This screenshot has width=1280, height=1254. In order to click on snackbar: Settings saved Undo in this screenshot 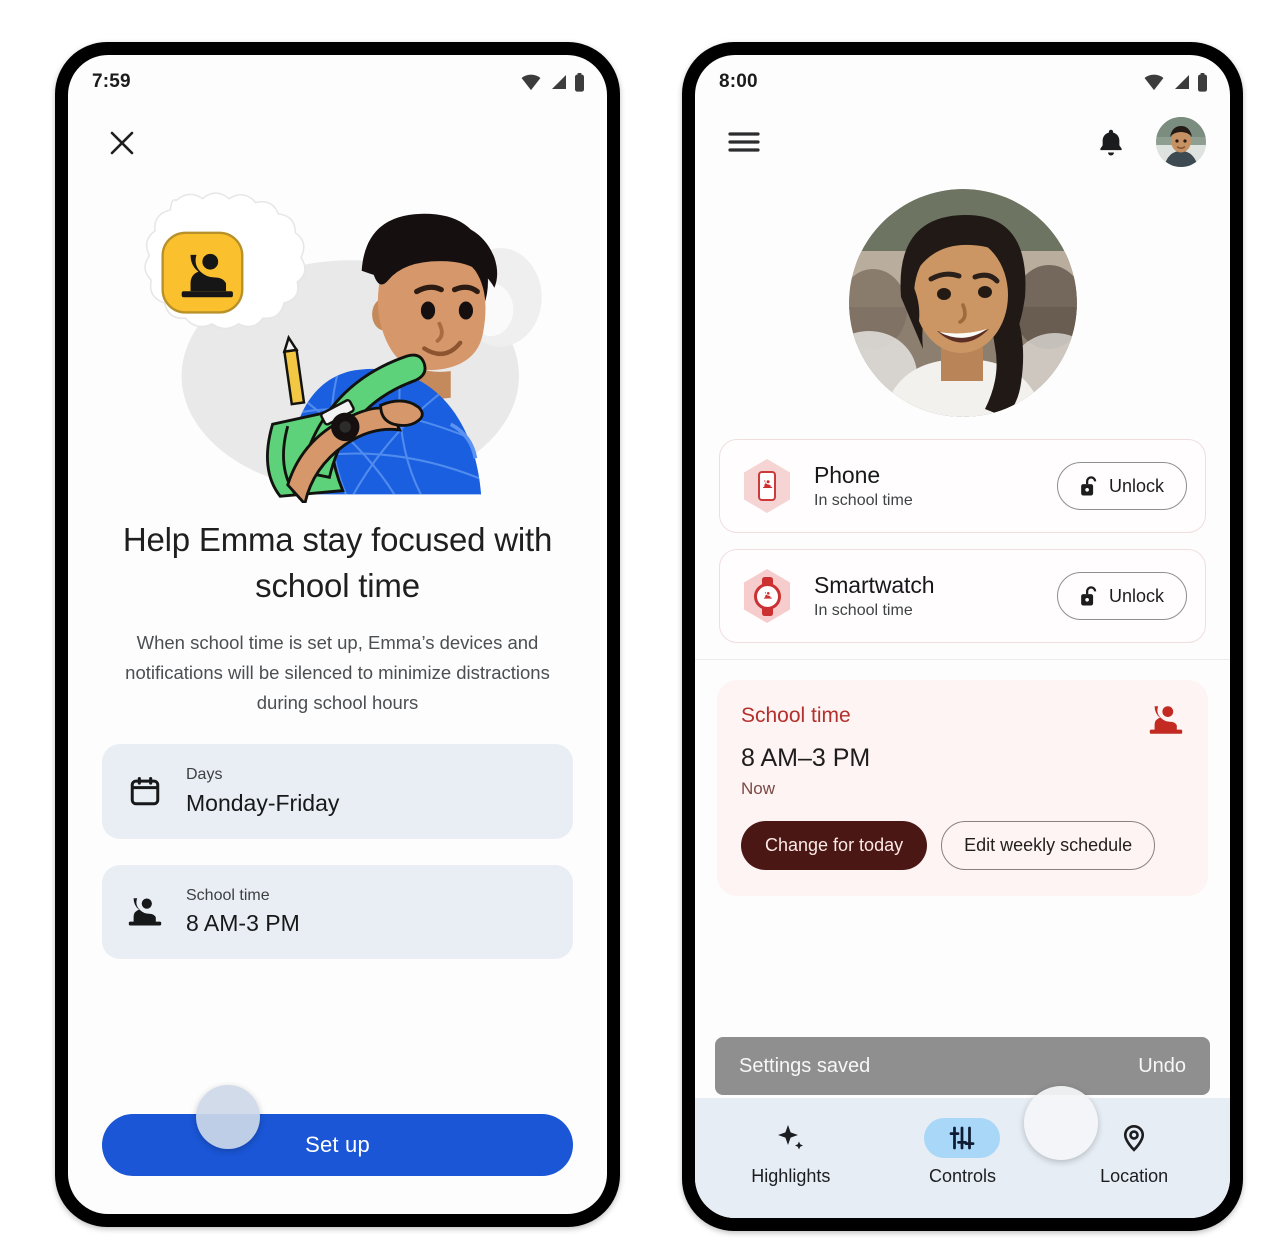, I will do `click(962, 1066)`.